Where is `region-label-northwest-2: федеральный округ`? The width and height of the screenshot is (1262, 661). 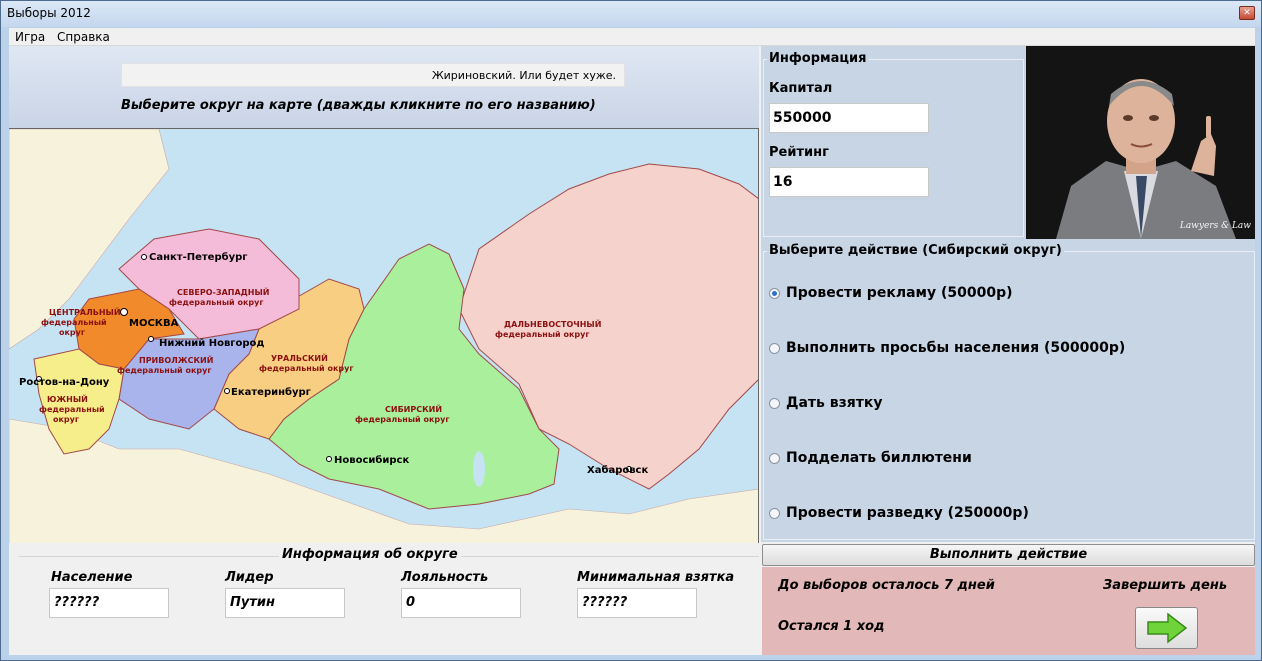 region-label-northwest-2: федеральный округ is located at coordinates (216, 302).